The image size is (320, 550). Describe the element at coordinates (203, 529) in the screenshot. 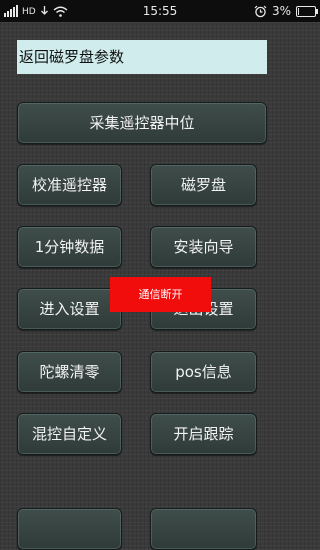

I see `partial-button-right` at that location.